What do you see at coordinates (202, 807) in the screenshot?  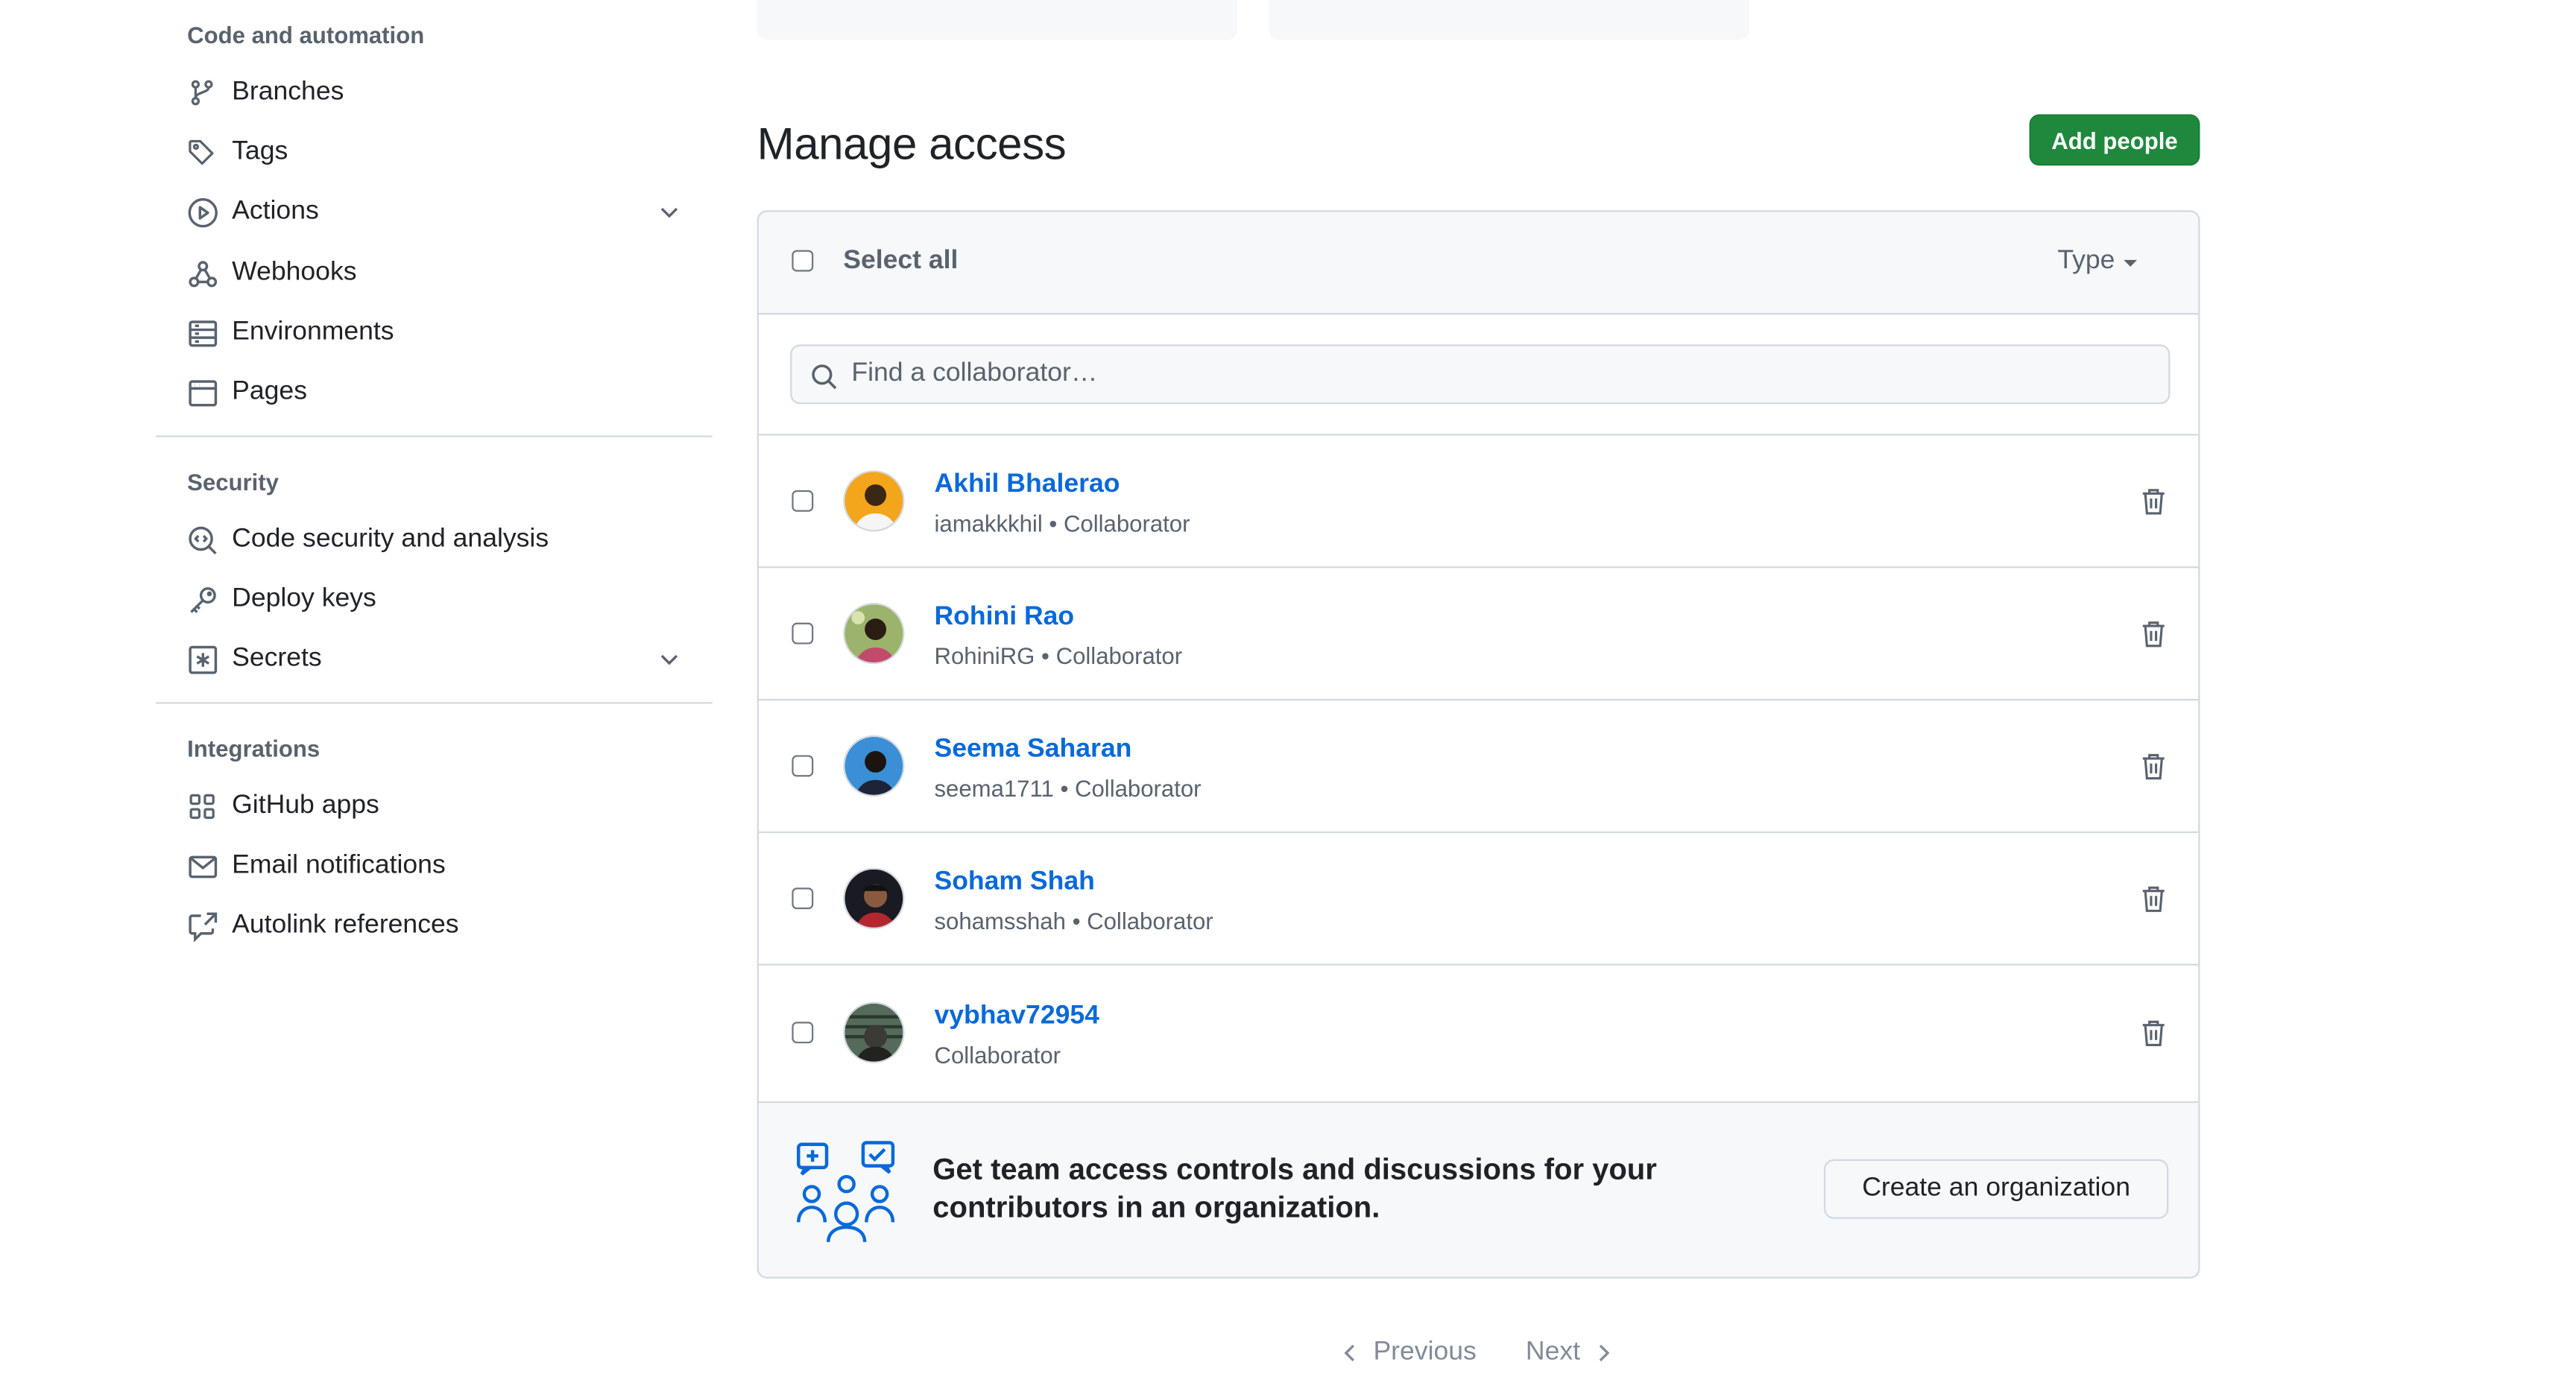 I see `apps-icon` at bounding box center [202, 807].